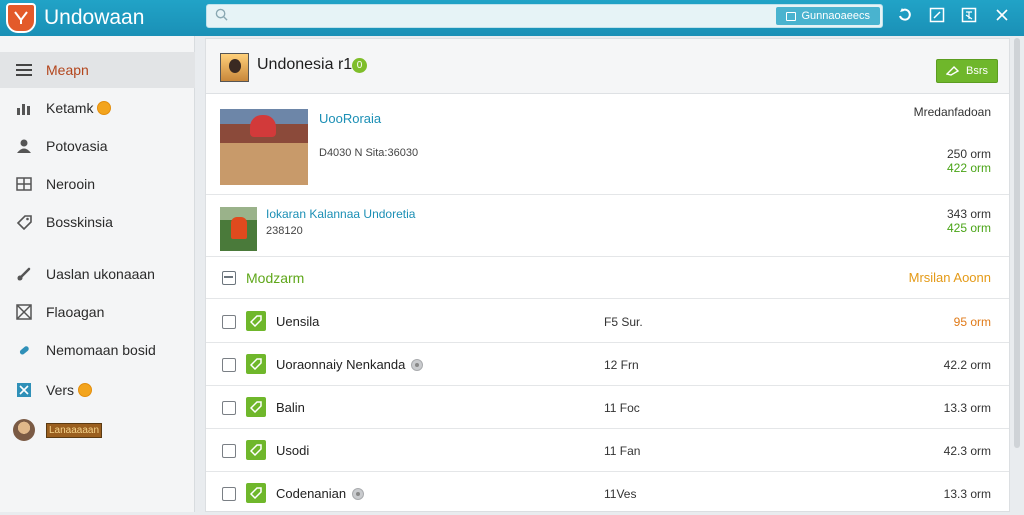 Image resolution: width=1024 pixels, height=515 pixels. What do you see at coordinates (341, 364) in the screenshot?
I see `row-name-text: Uoraonnaiy Nenkanda` at bounding box center [341, 364].